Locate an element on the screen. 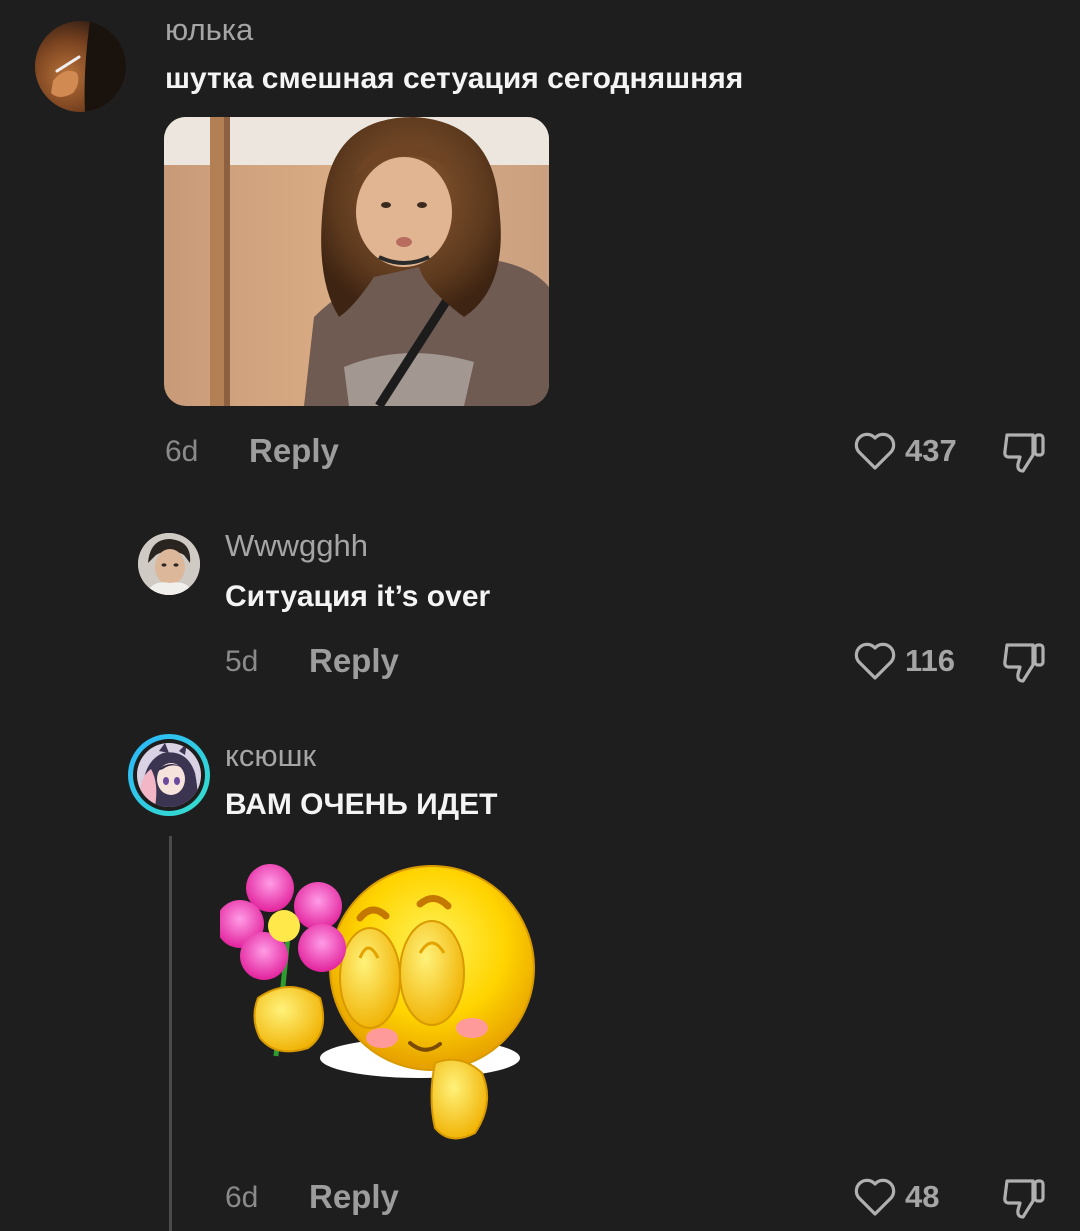 The width and height of the screenshot is (1080, 1231). hand-with-cigarette-icon is located at coordinates (80, 66).